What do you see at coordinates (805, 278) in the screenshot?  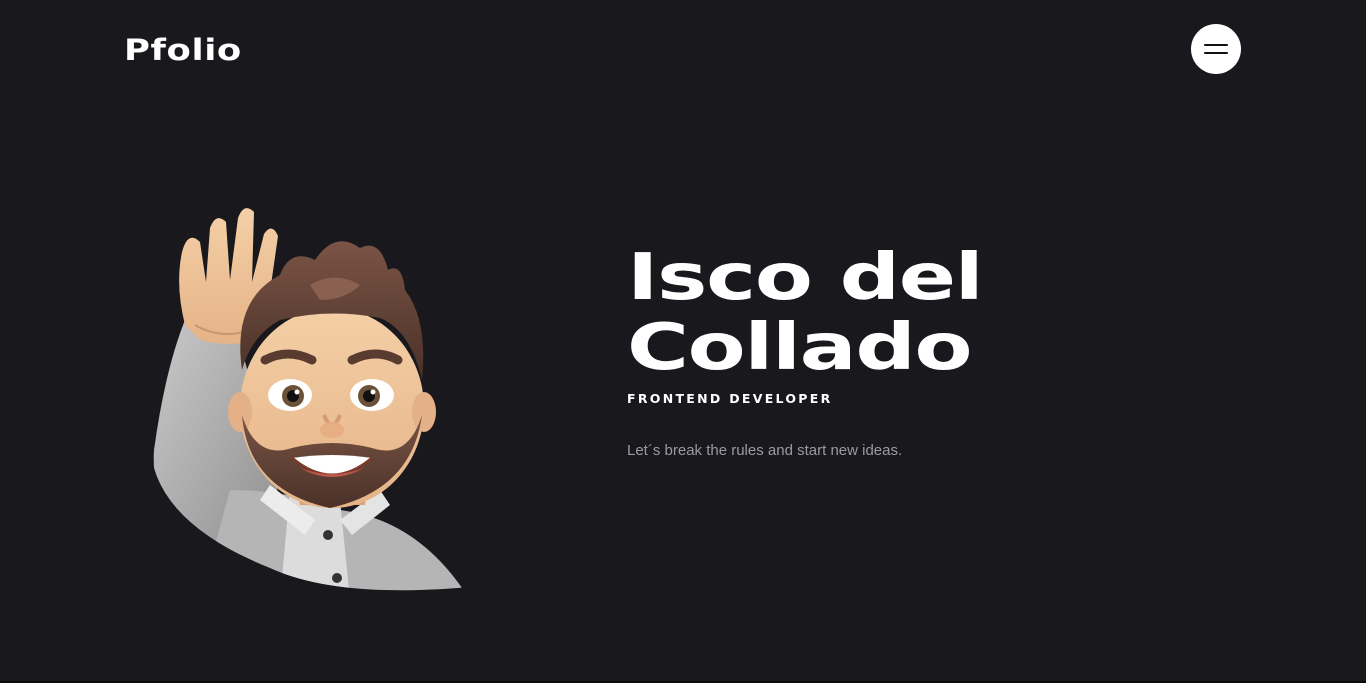 I see `hero-name-line-1: Isco del` at bounding box center [805, 278].